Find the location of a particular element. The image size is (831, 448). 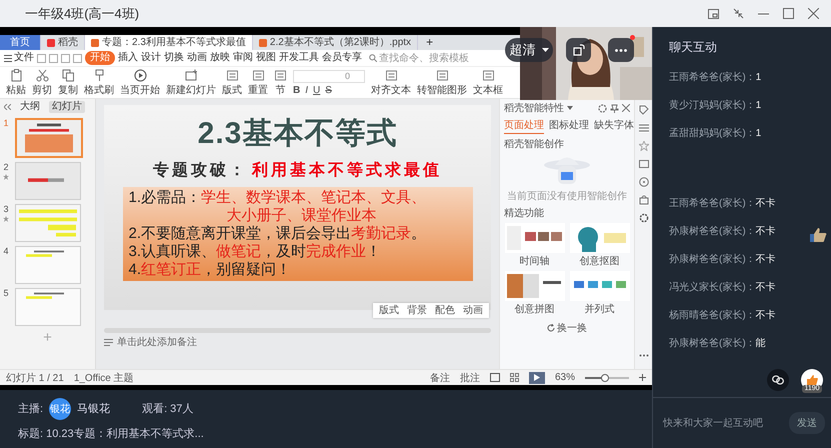

panel-icon is located at coordinates (488, 75).